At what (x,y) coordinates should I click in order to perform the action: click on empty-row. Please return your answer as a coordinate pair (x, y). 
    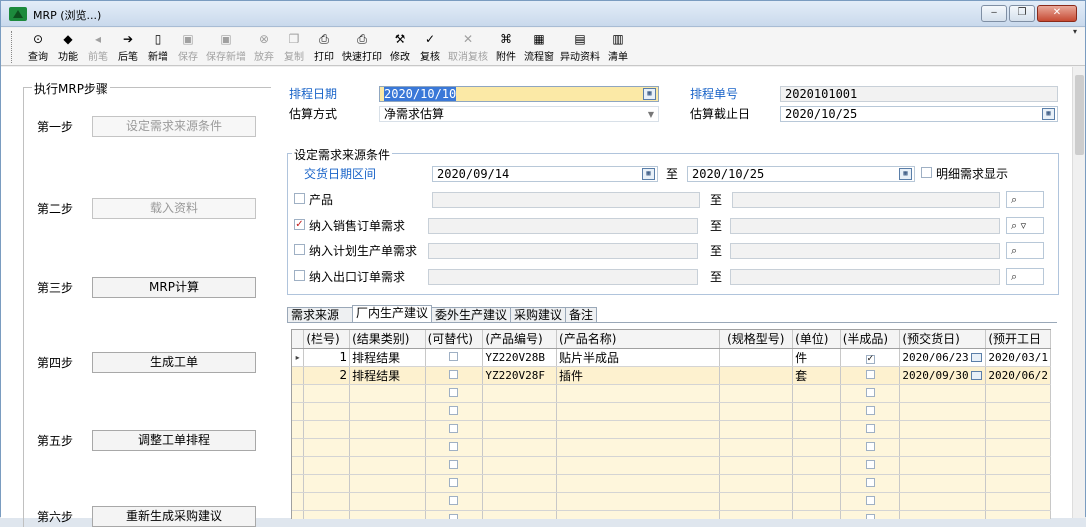
    Looking at the image, I should click on (671, 483).